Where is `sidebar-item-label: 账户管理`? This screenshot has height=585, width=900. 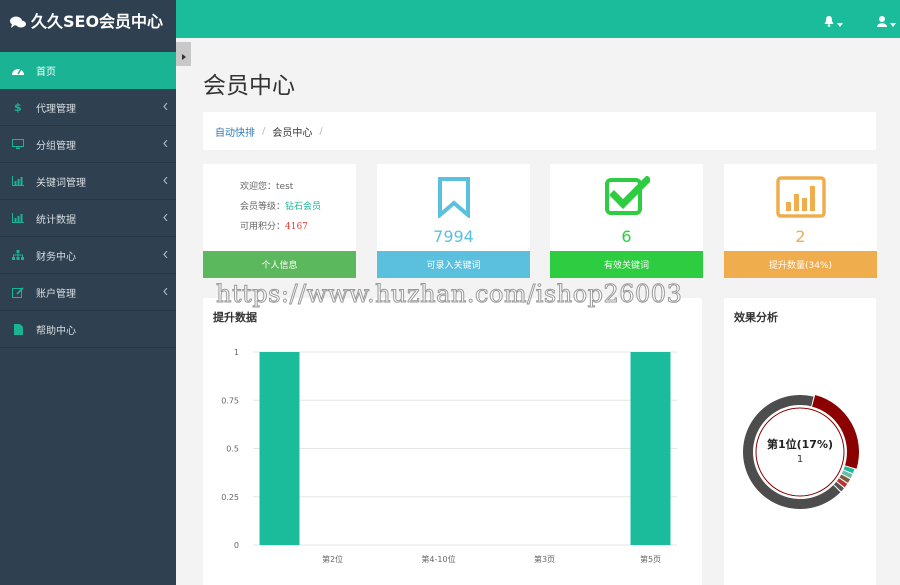 sidebar-item-label: 账户管理 is located at coordinates (56, 294).